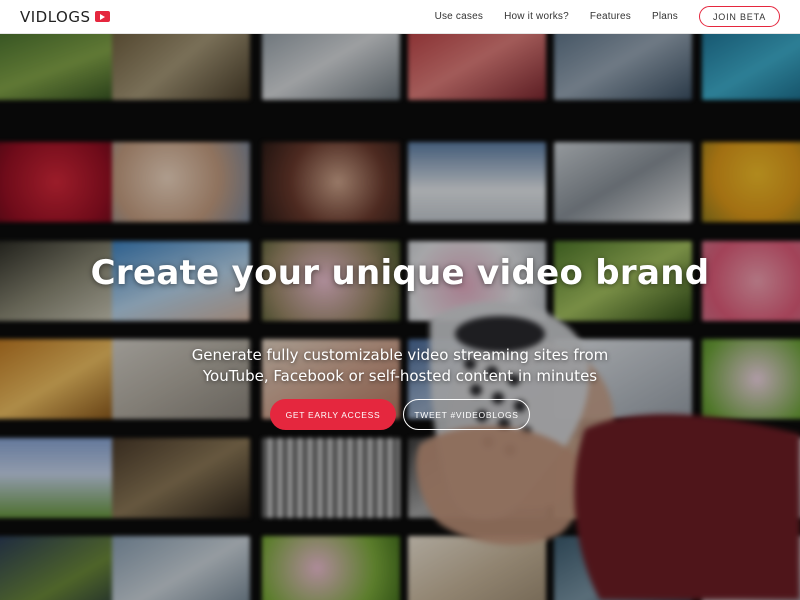  What do you see at coordinates (333, 414) in the screenshot?
I see `get-early-access-button: GET EARLY ACCESS` at bounding box center [333, 414].